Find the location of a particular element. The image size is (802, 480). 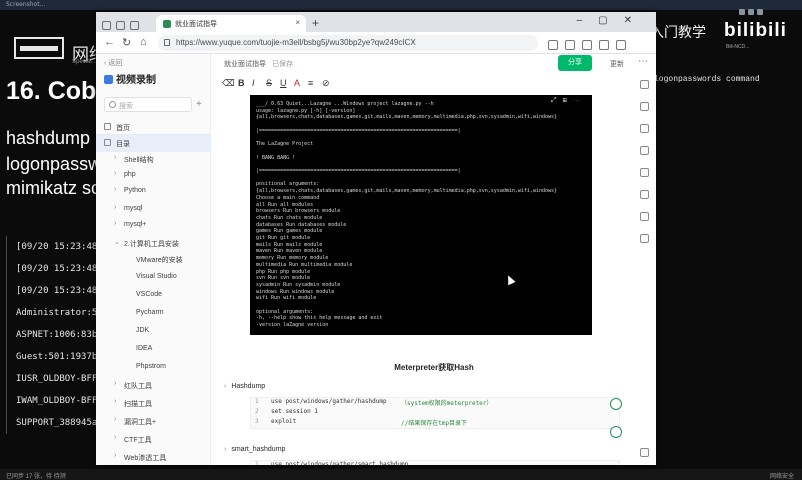

format-toolbar: ⌫ B I S U A ≡ ⊘ is located at coordinates (432, 85).